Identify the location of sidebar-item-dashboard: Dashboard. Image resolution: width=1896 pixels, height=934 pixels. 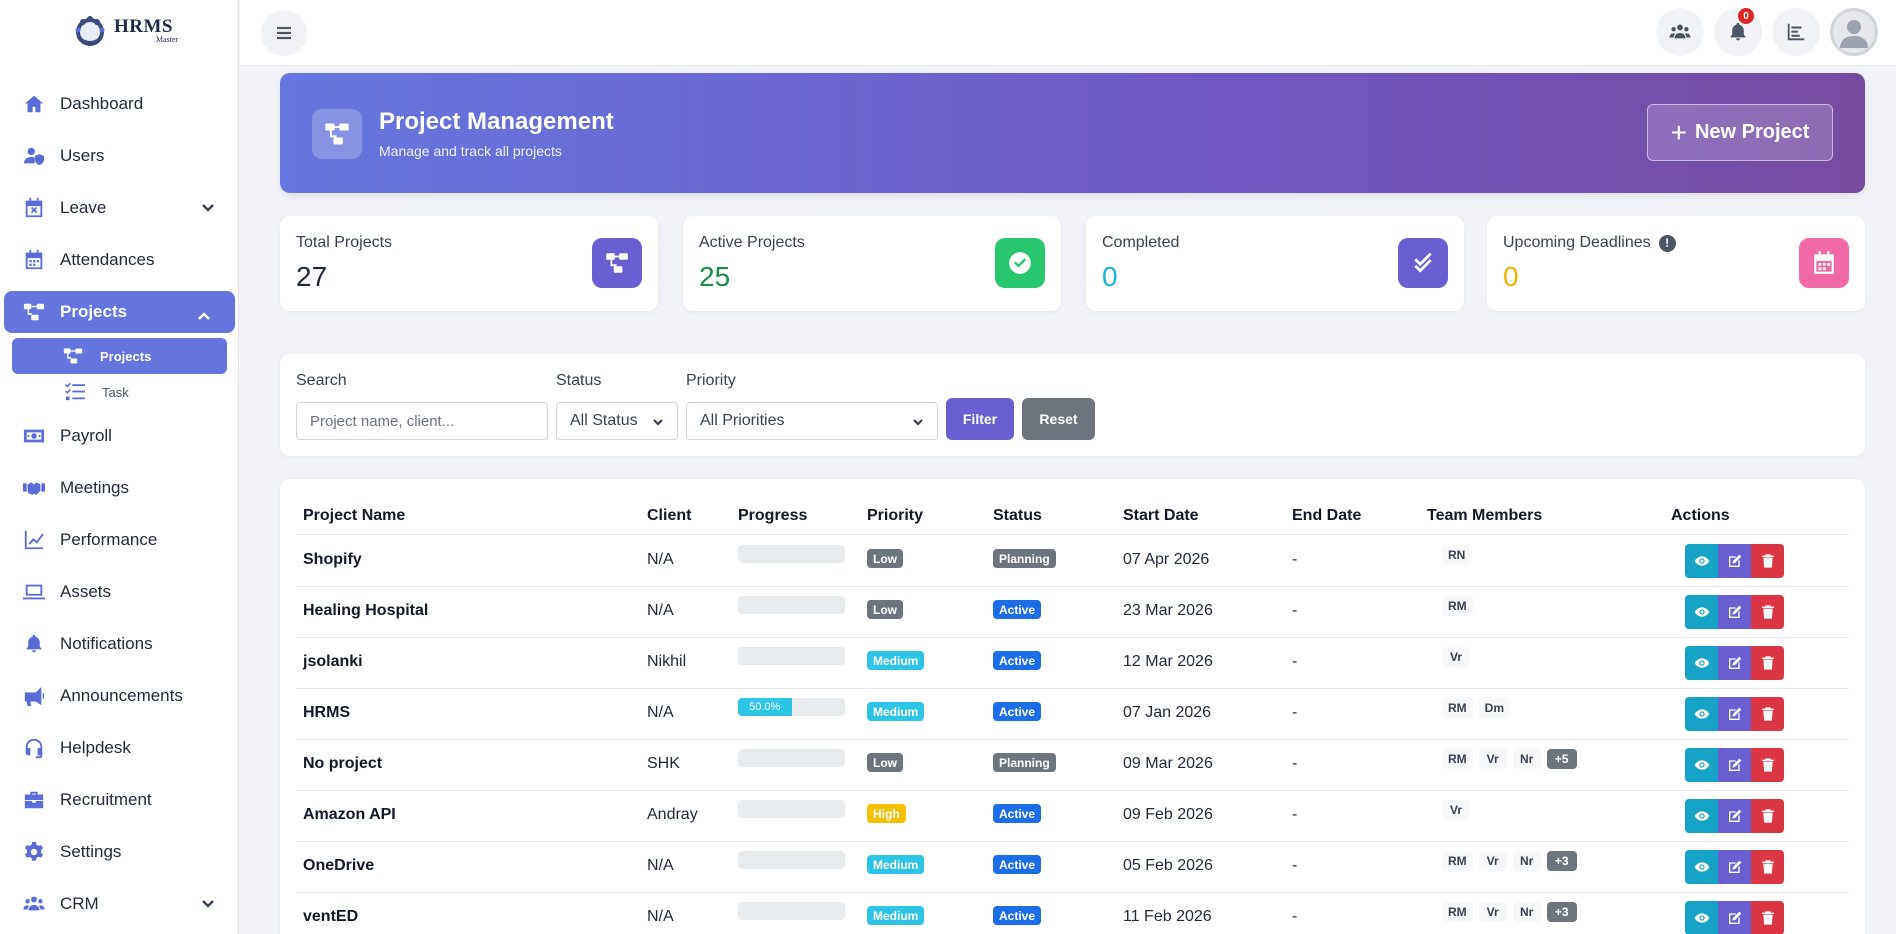
(119, 104).